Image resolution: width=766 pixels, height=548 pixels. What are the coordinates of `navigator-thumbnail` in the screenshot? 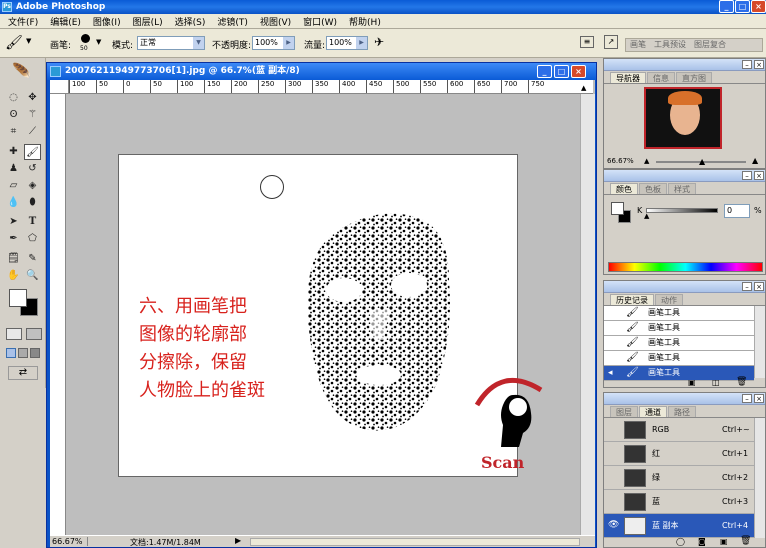 It's located at (683, 118).